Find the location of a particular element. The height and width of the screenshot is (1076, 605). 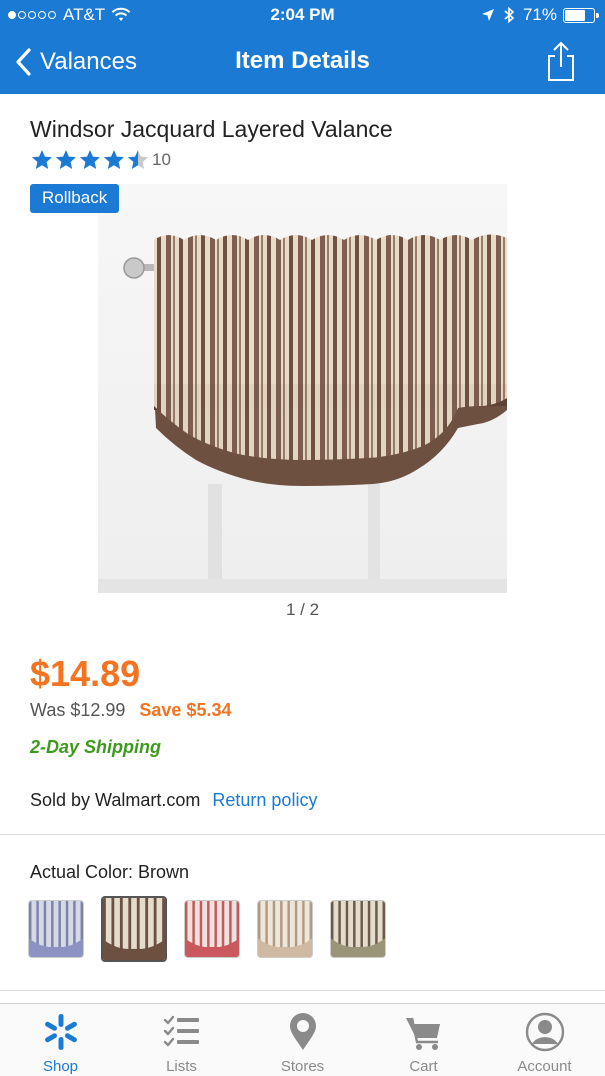

tab-cart: Cart is located at coordinates (423, 1040).